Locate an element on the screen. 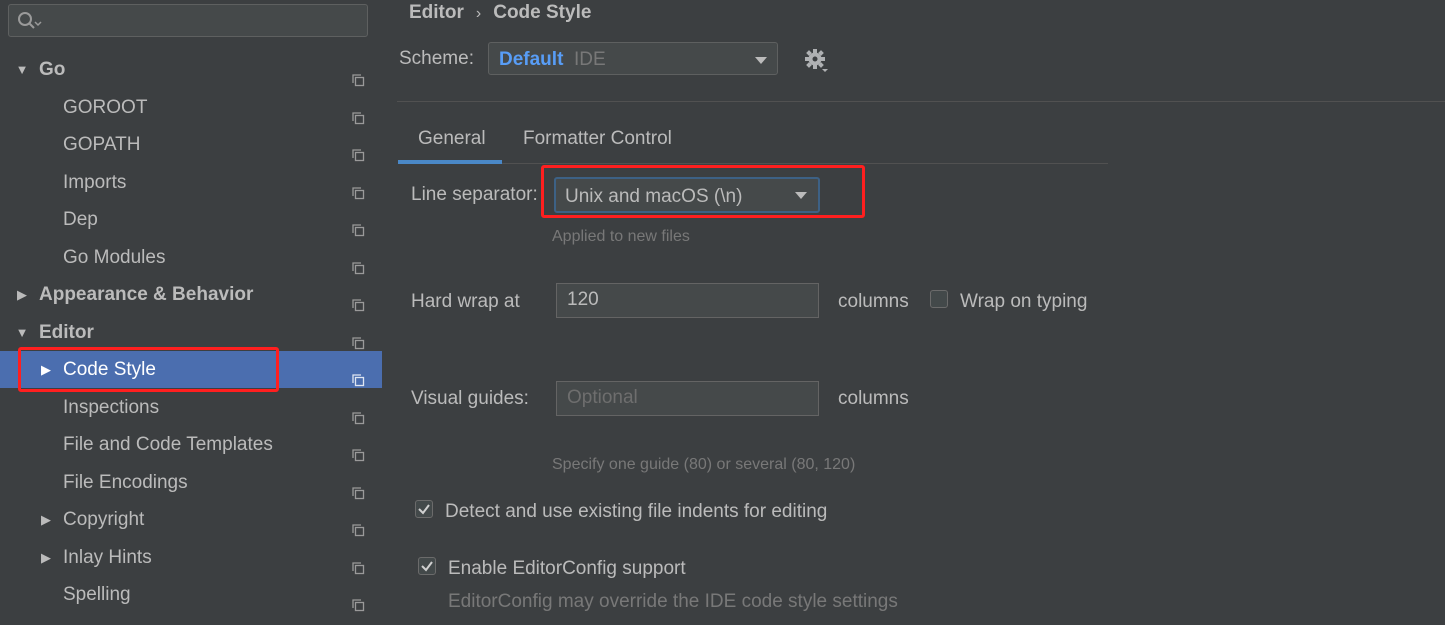 The image size is (1445, 625). visual-guides-input: Optional is located at coordinates (687, 398).